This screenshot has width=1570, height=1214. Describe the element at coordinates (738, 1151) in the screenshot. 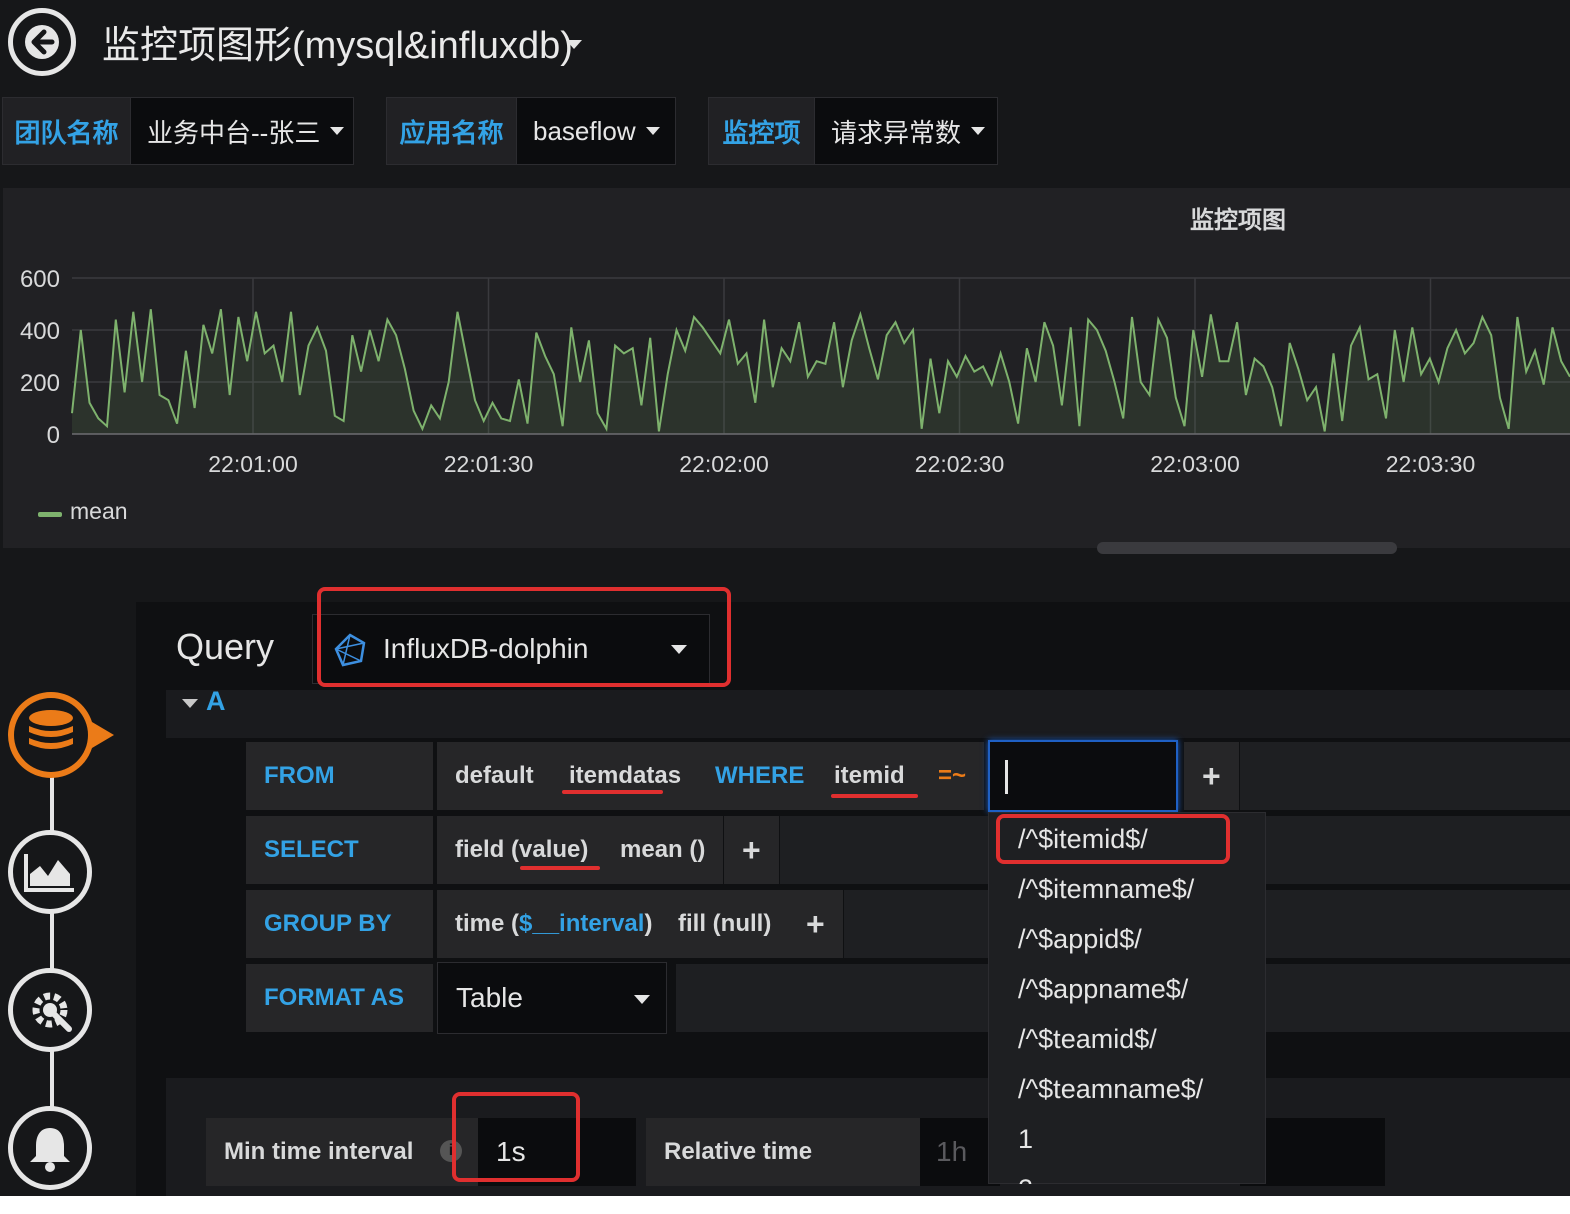

I see `relative-time-label: Relative time` at that location.